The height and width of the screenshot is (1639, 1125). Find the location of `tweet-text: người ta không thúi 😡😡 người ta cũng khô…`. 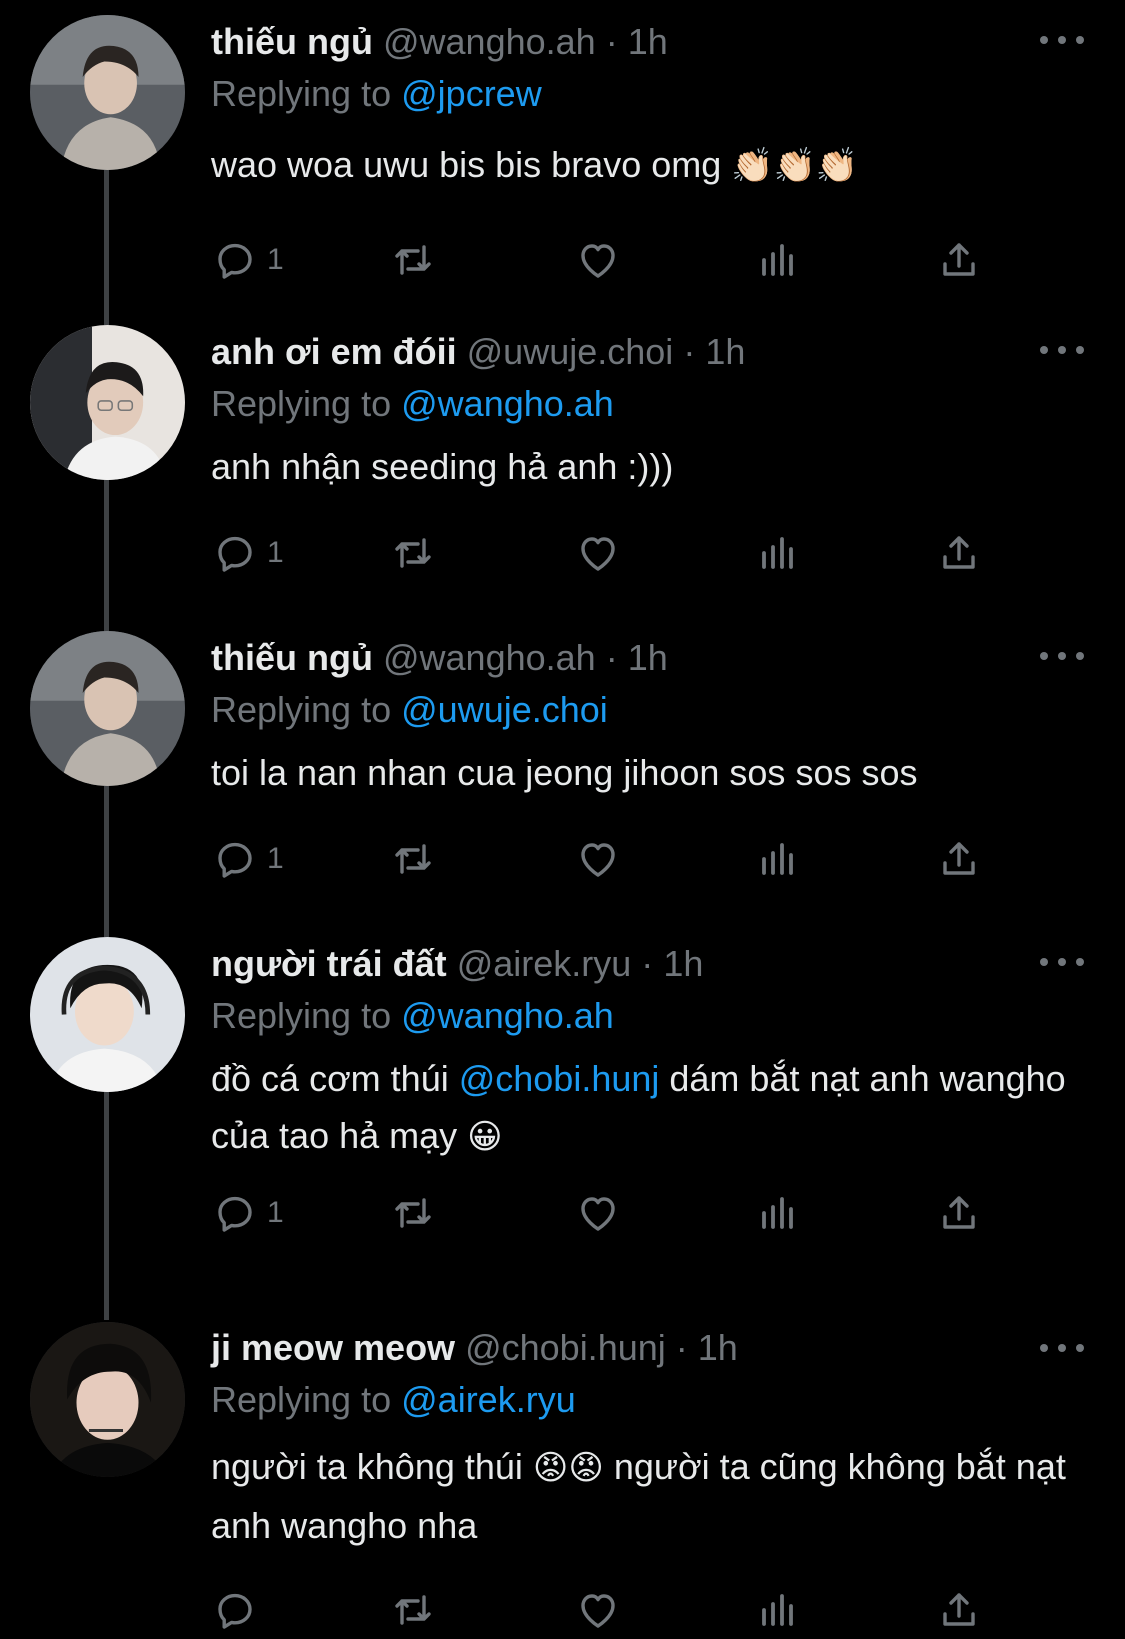

tweet-text: người ta không thúi 😡😡 người ta cũng khô… is located at coordinates (651, 1496).